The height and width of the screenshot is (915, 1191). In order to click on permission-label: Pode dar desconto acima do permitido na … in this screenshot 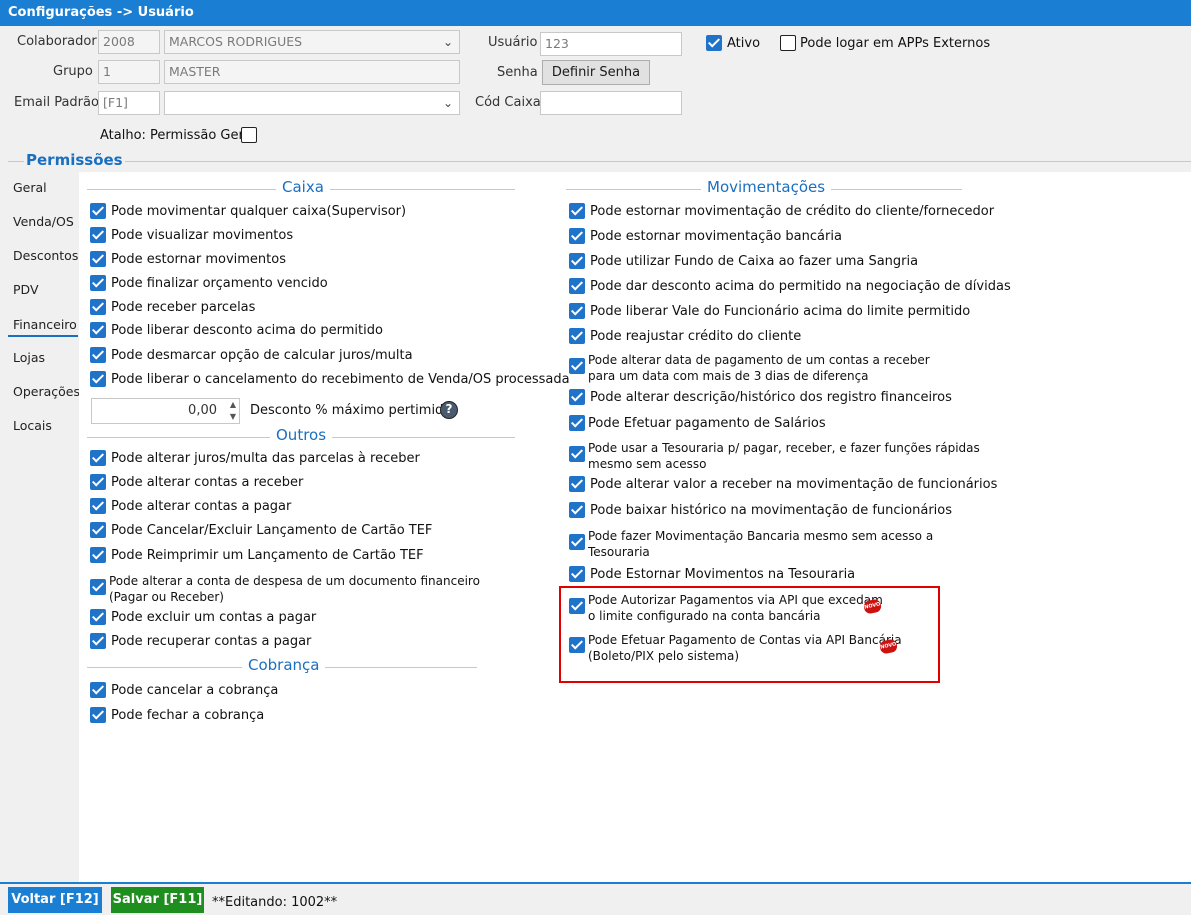, I will do `click(800, 286)`.